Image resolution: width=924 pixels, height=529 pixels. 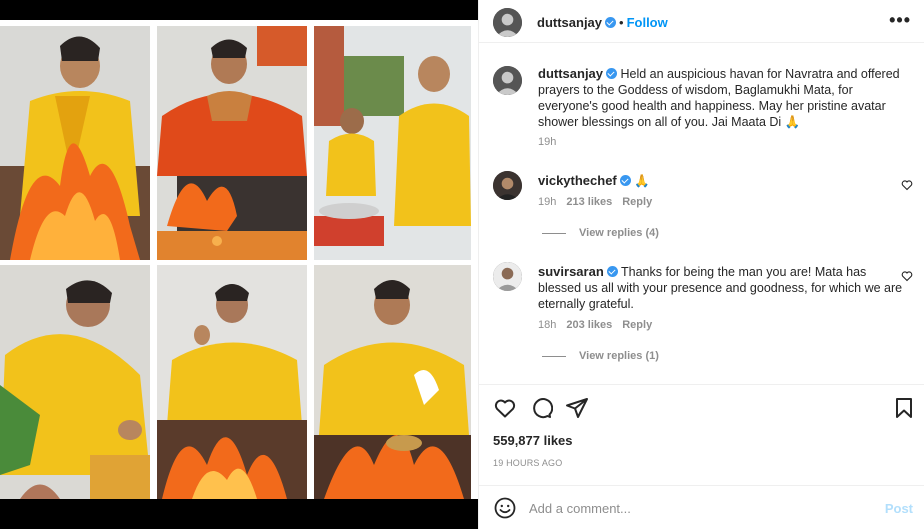 I want to click on like-heart-icon, so click(x=505, y=408).